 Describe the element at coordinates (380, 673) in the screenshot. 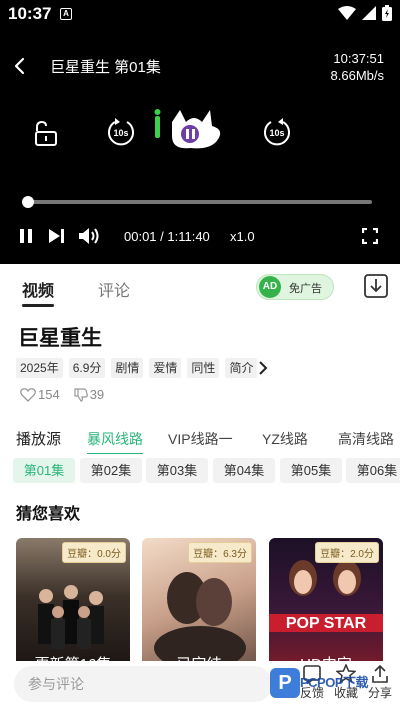

I see `share-icon` at that location.